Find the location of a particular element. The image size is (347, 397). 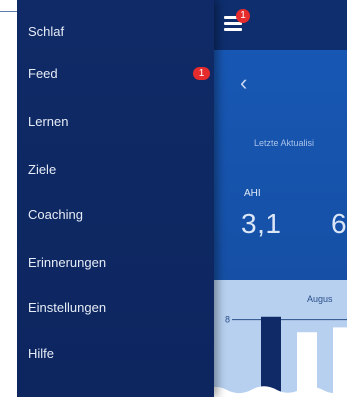

last-update-text: Letzte Aktualisi is located at coordinates (284, 143).